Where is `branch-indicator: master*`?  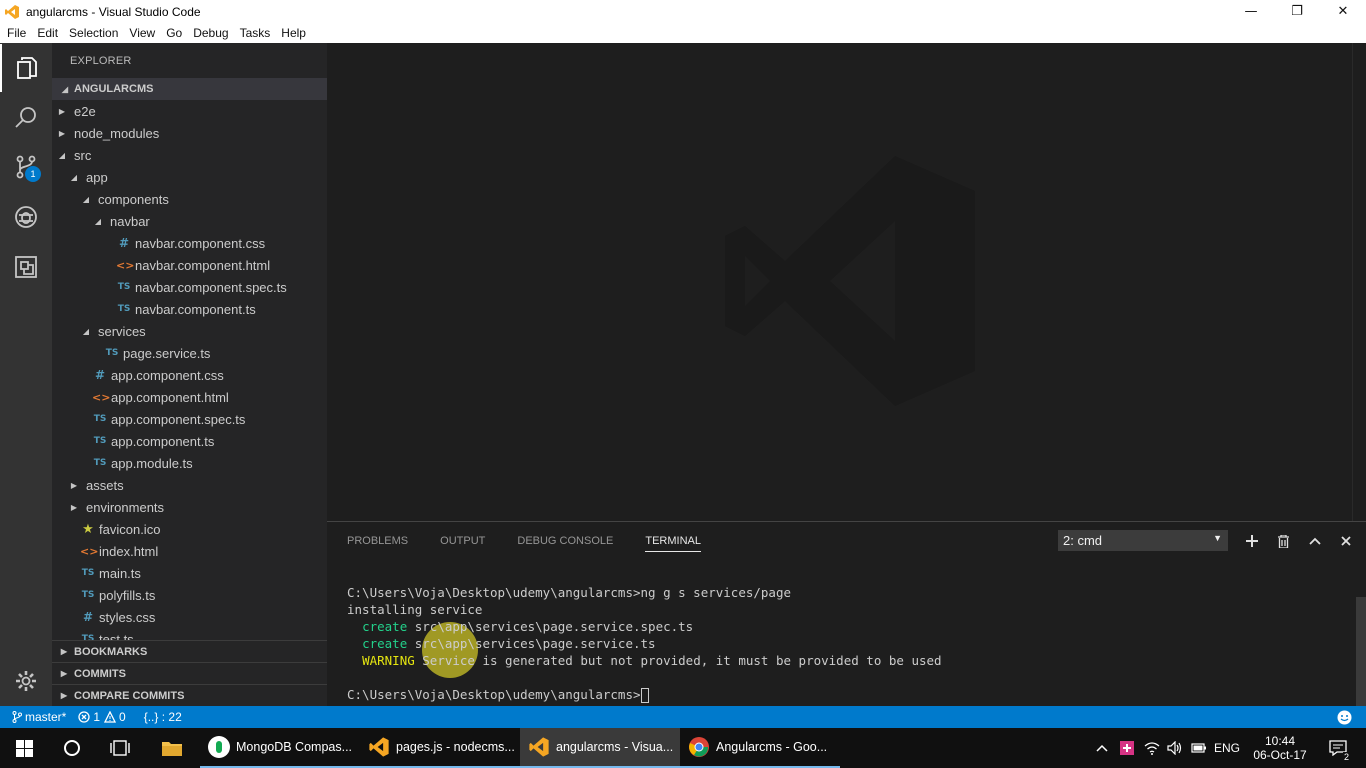
branch-indicator: master* is located at coordinates (39, 717).